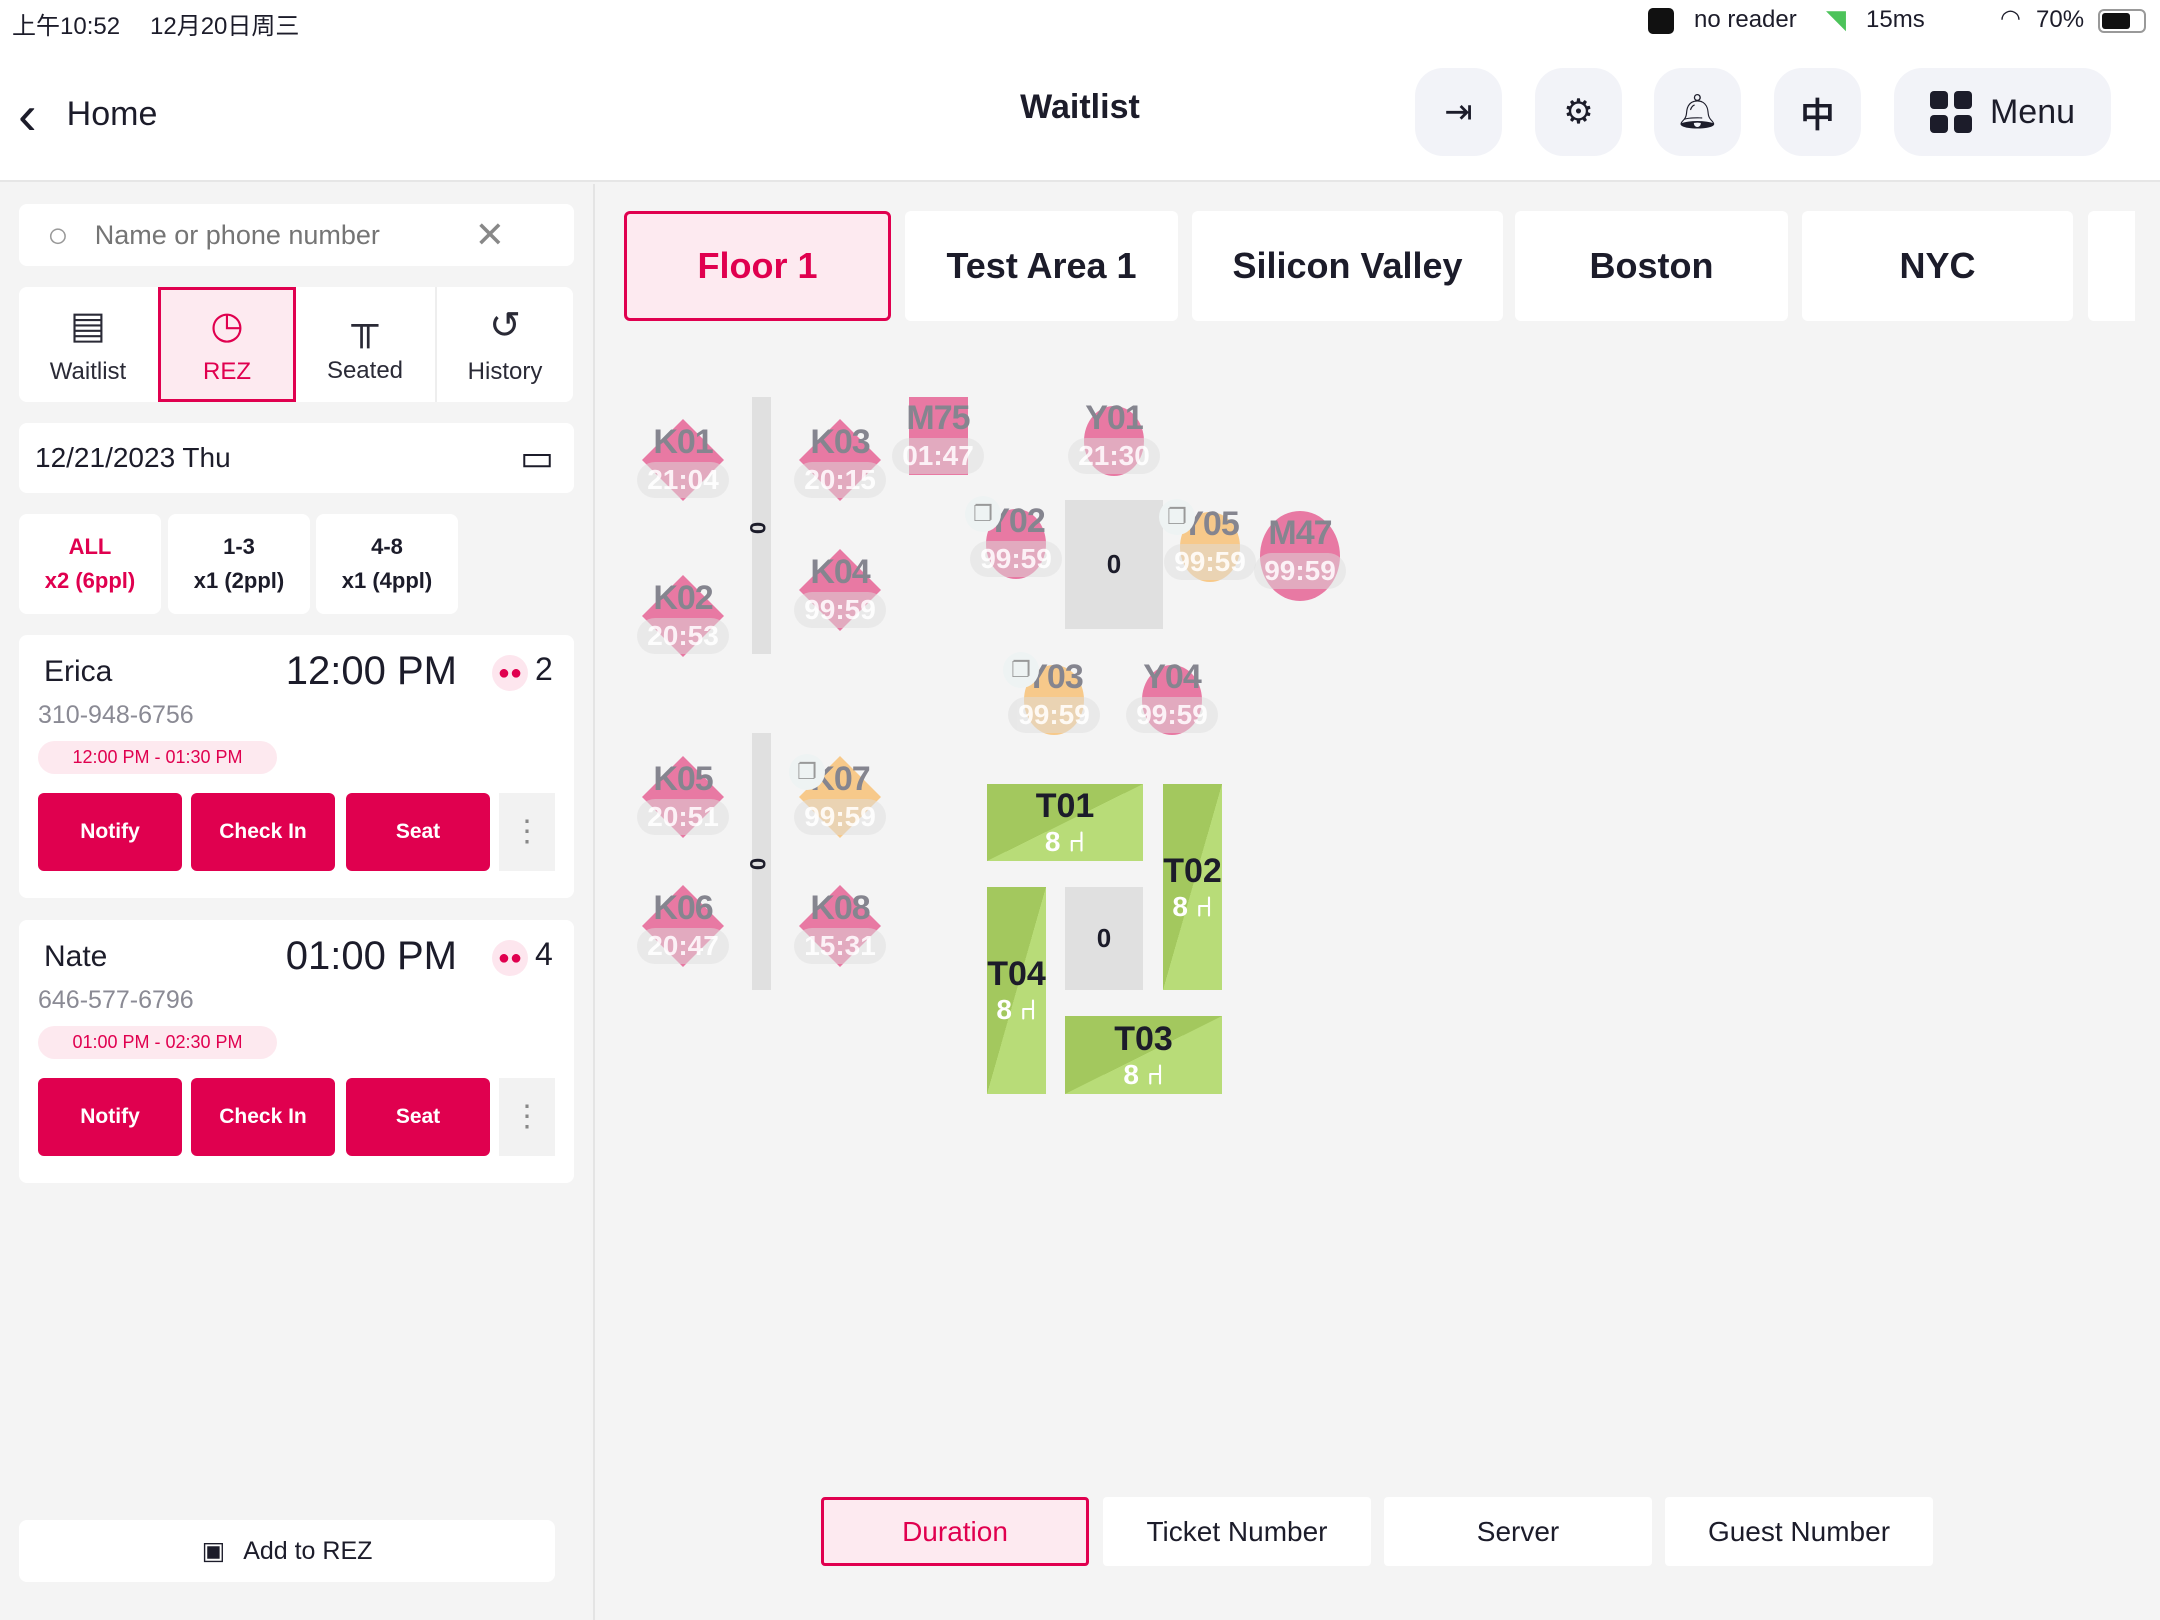 The width and height of the screenshot is (2160, 1620). I want to click on party-icon: ●●, so click(510, 958).